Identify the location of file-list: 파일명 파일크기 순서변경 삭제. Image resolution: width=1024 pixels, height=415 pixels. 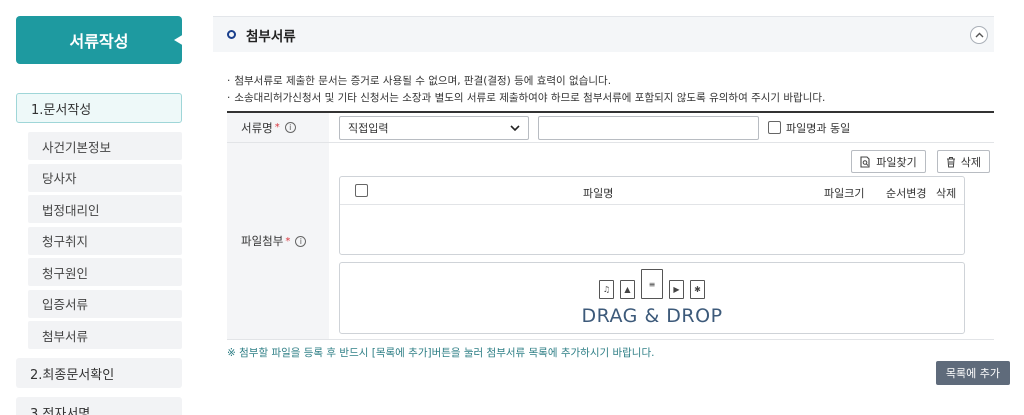
(652, 215).